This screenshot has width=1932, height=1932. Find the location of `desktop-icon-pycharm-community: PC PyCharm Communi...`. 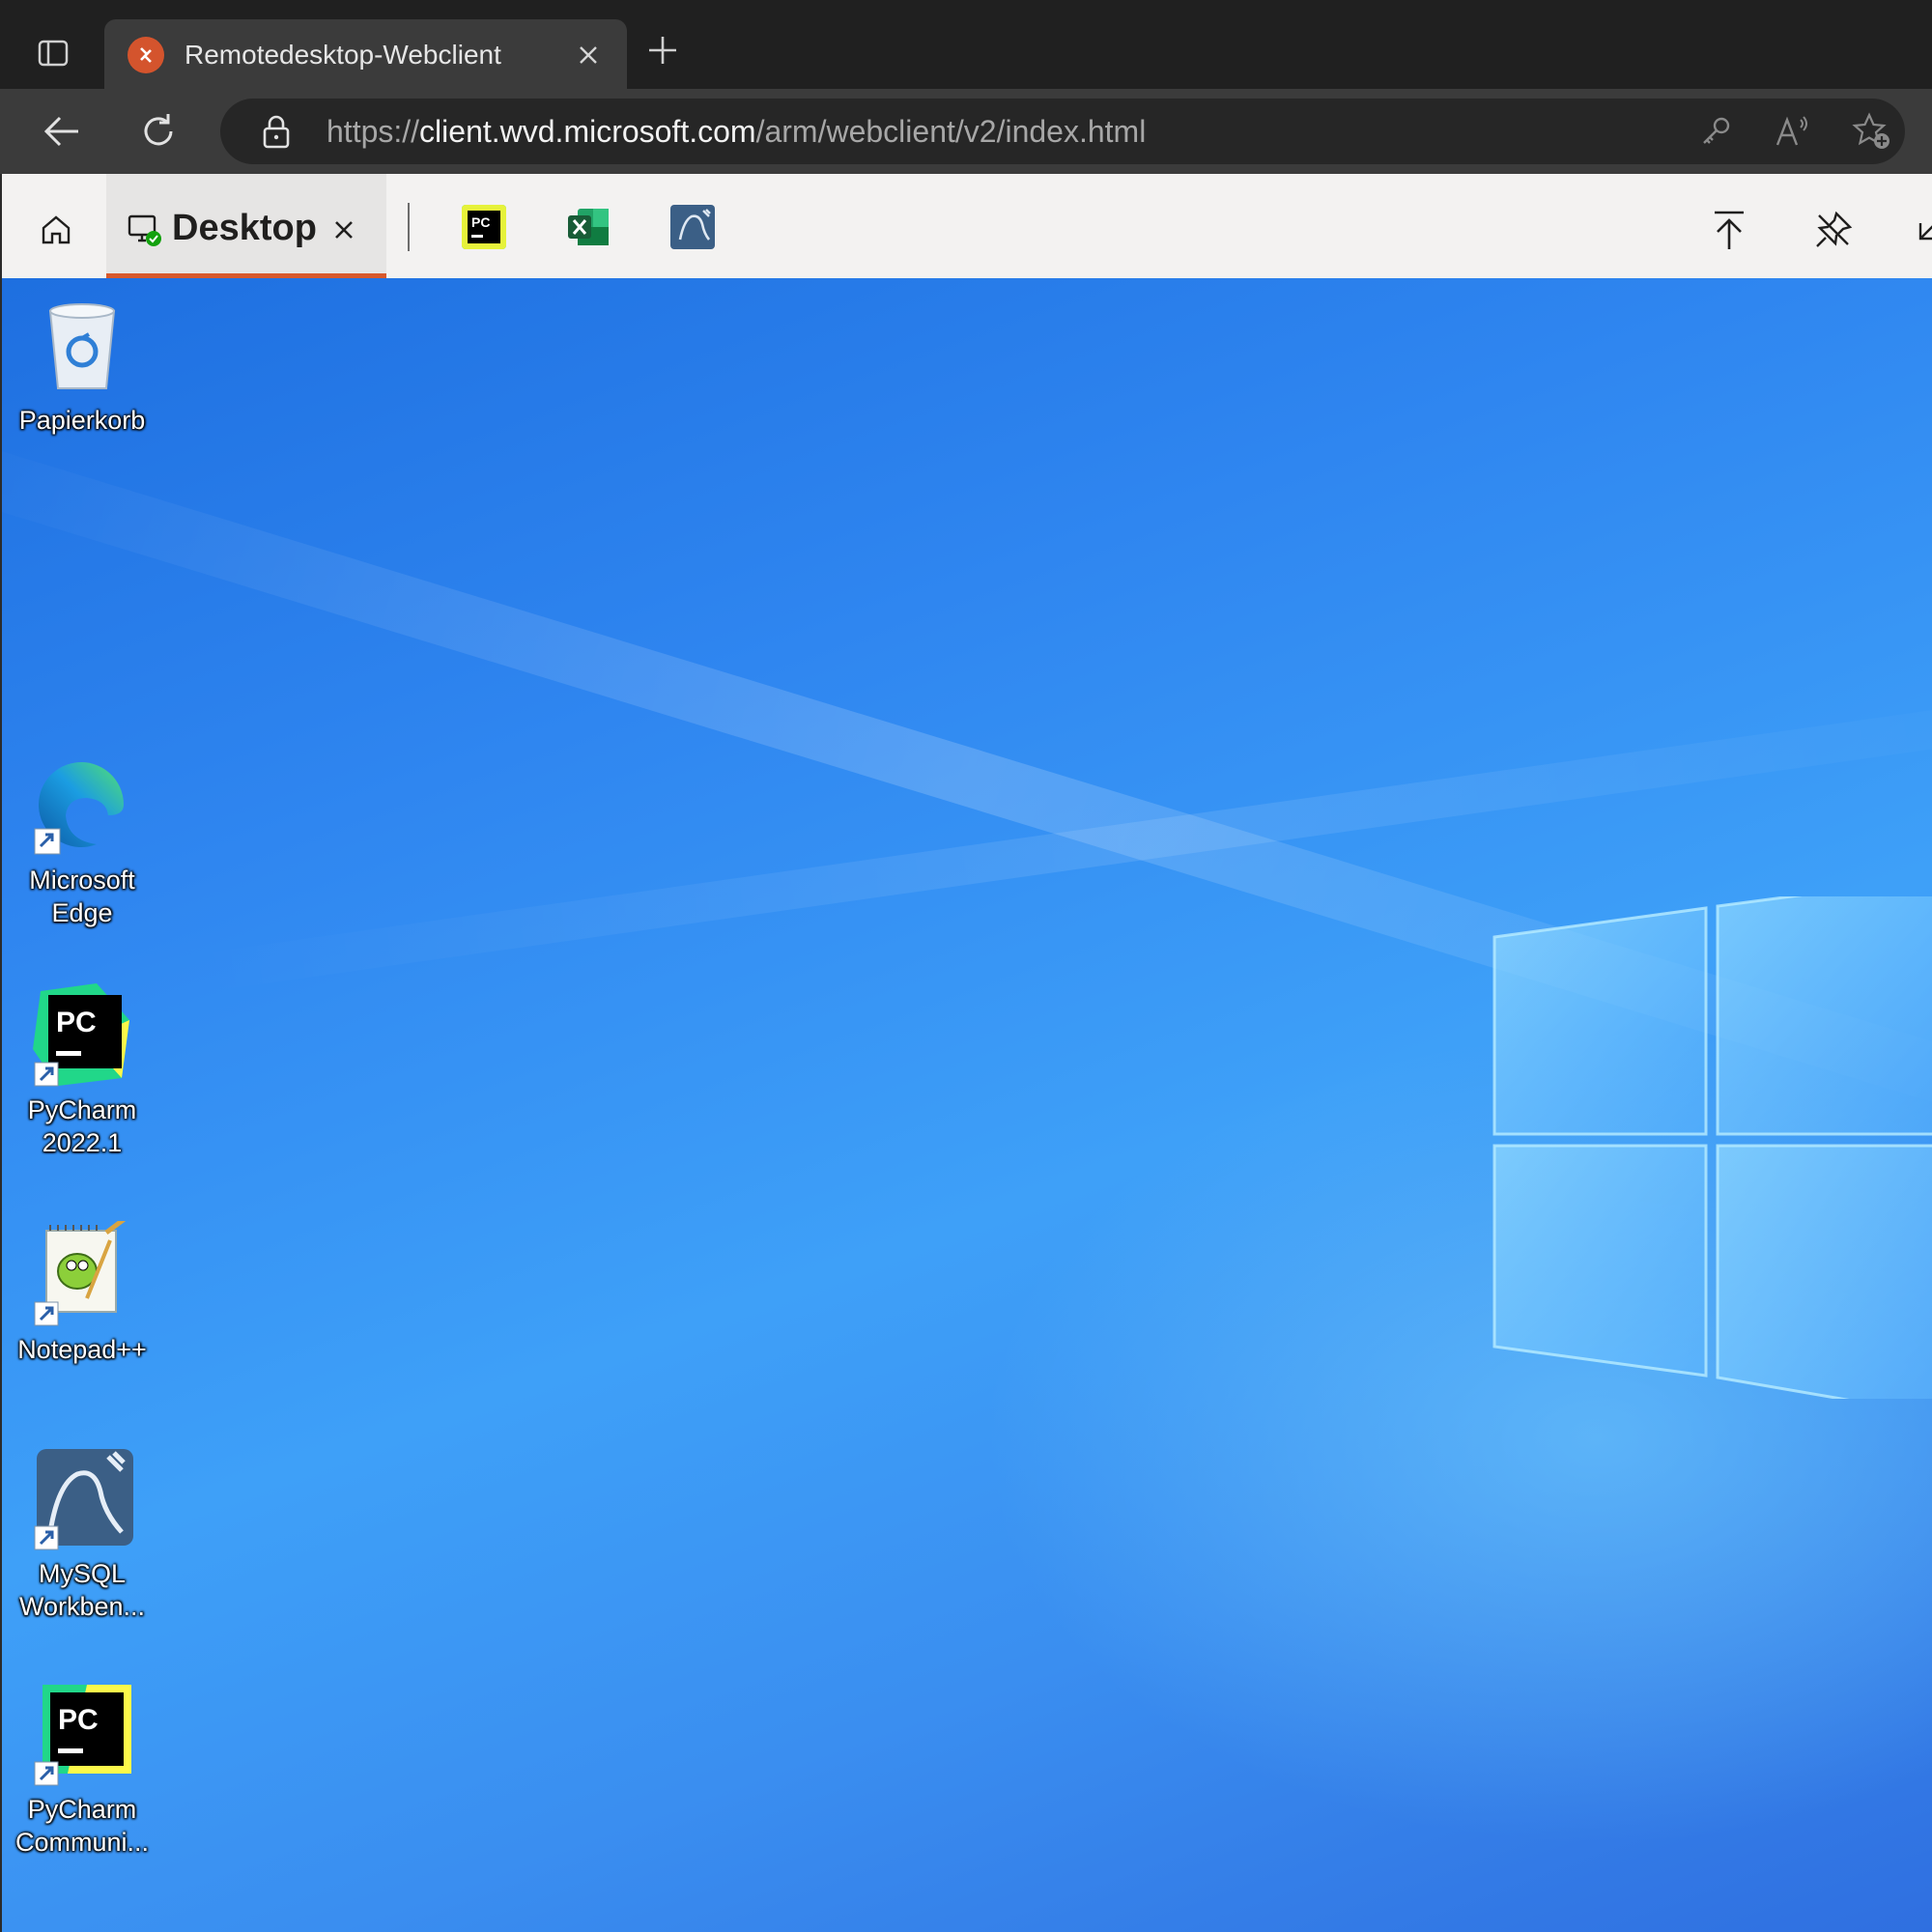

desktop-icon-pycharm-community: PC PyCharm Communi... is located at coordinates (82, 1770).